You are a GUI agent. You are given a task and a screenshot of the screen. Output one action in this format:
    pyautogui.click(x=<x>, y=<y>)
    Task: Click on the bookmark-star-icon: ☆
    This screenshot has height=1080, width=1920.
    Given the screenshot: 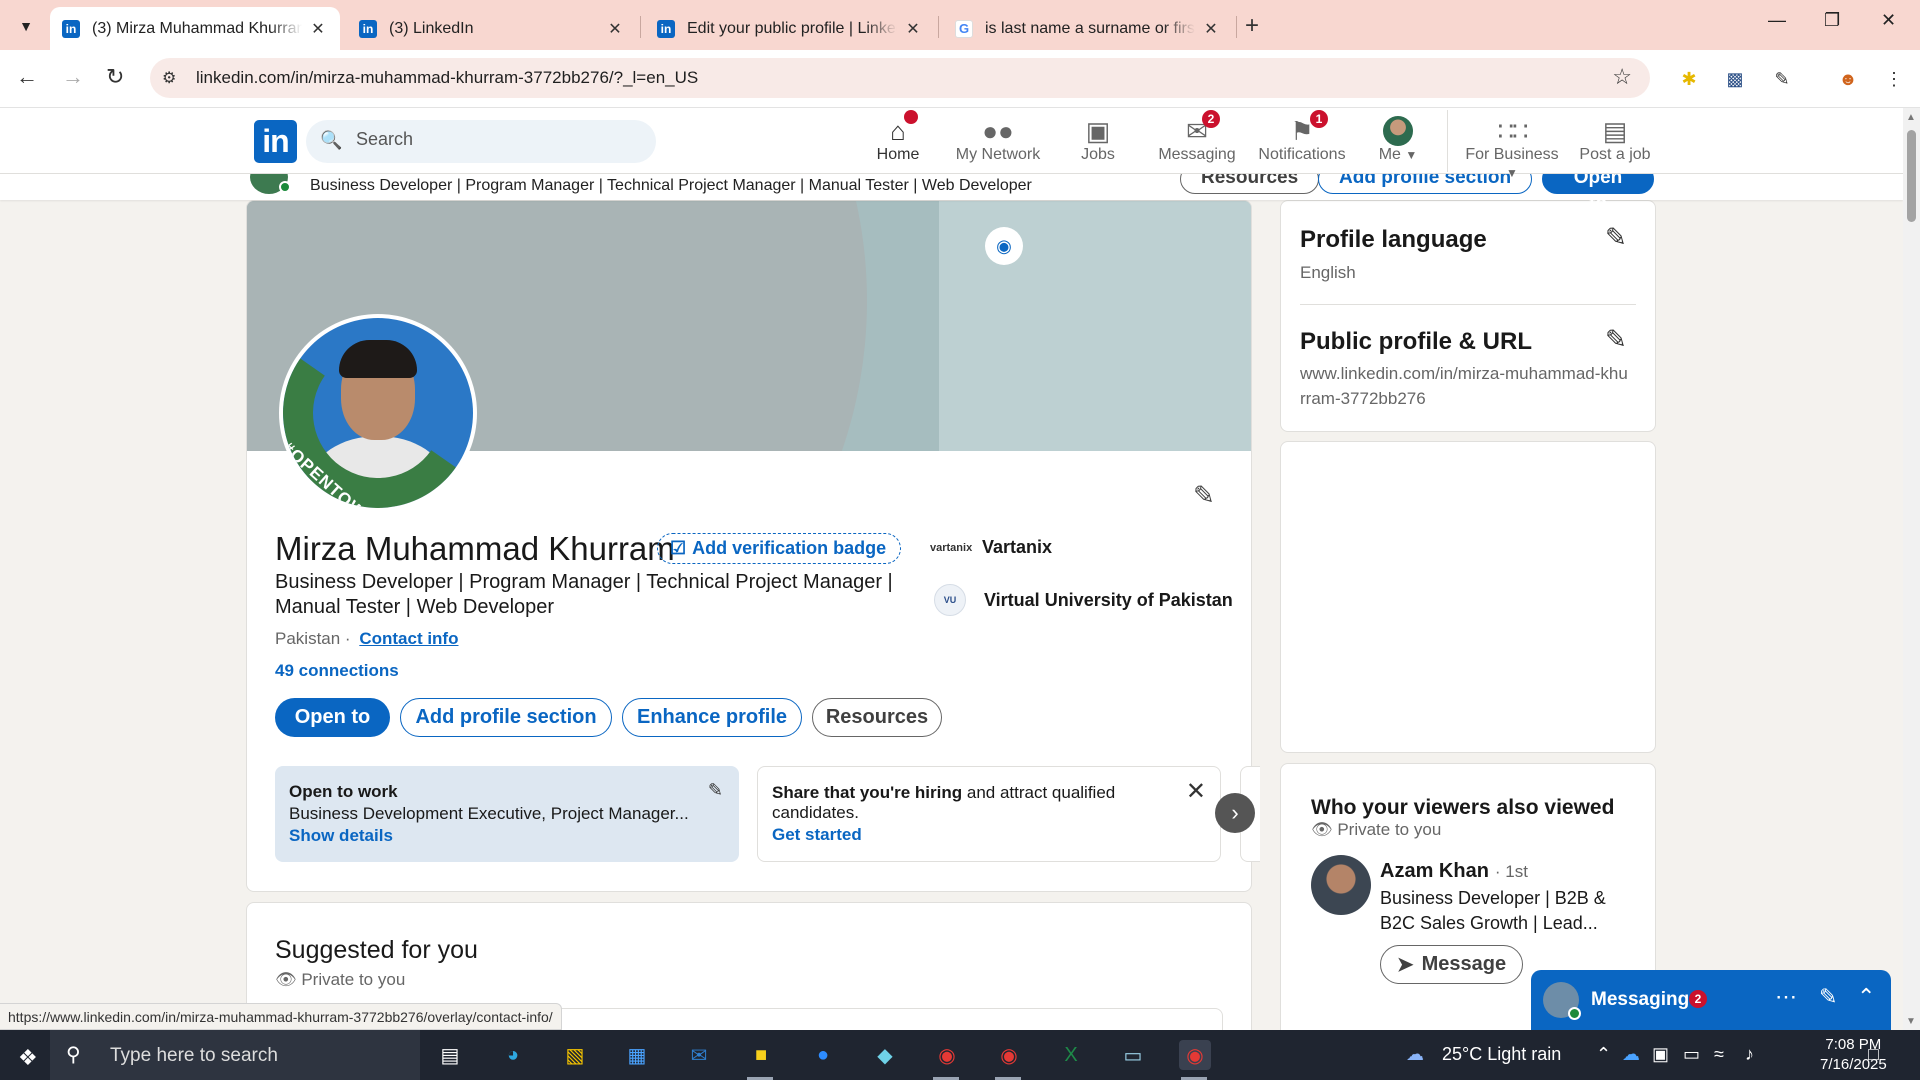 What is the action you would take?
    pyautogui.click(x=1622, y=77)
    